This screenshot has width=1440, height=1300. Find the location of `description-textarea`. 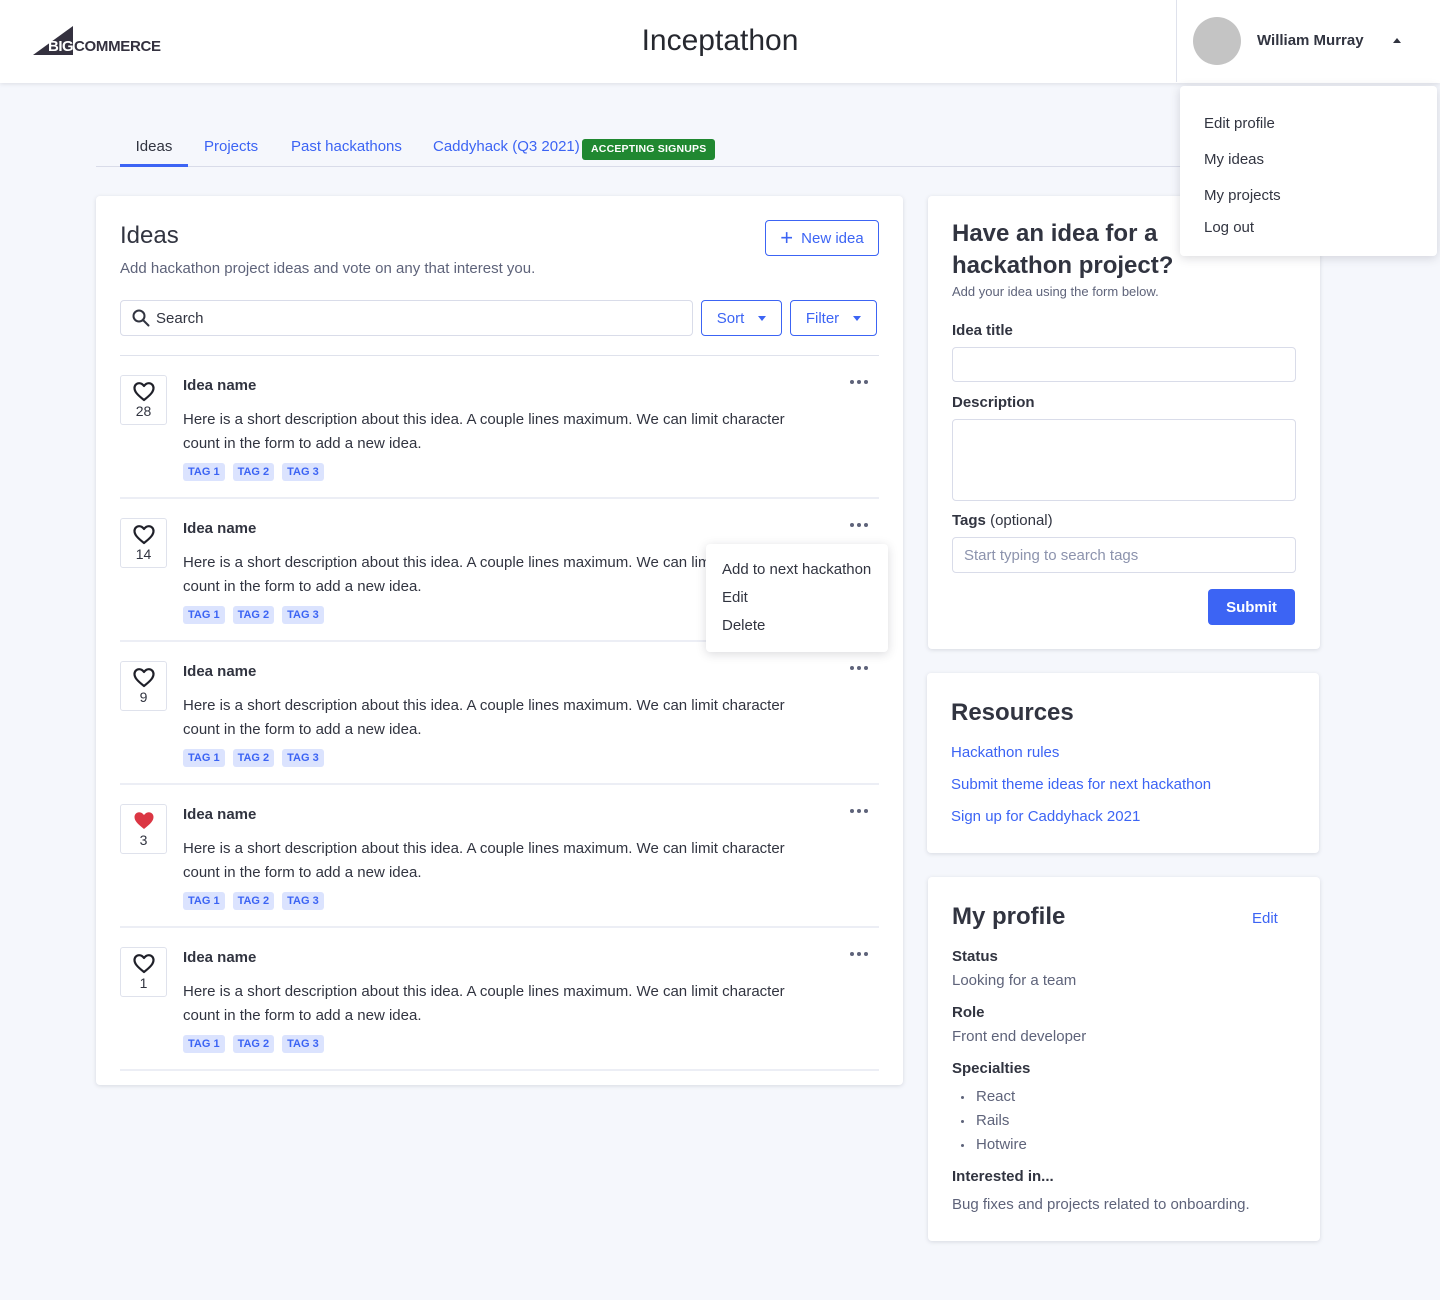

description-textarea is located at coordinates (1124, 460).